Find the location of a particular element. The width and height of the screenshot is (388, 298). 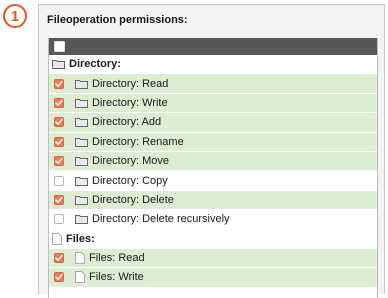

permission-label: Directory: Write is located at coordinates (130, 102).